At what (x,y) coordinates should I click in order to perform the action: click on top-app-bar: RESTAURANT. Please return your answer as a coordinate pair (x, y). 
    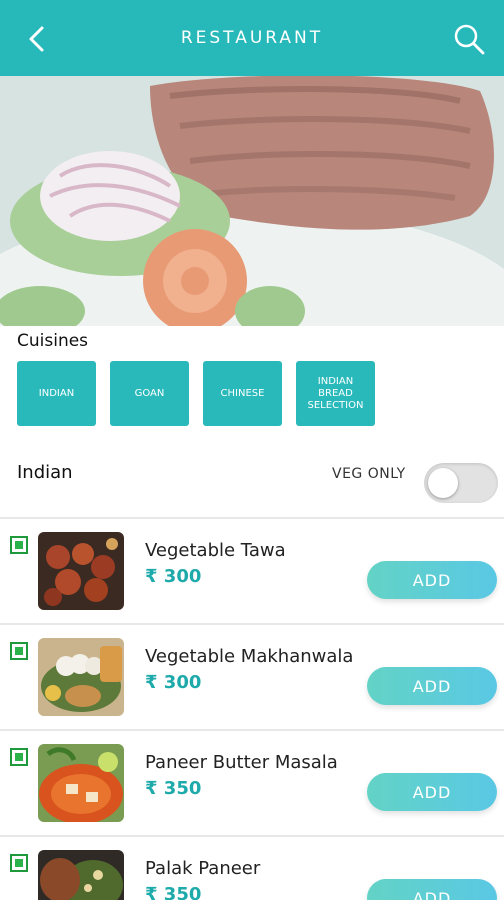
    Looking at the image, I should click on (252, 38).